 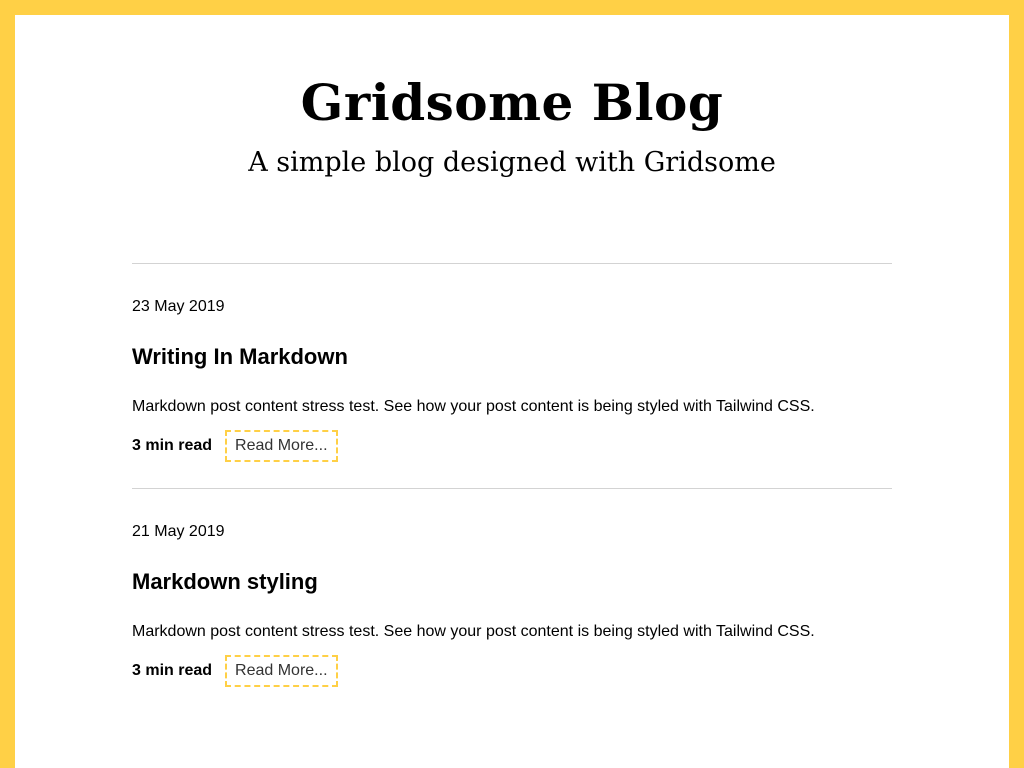 What do you see at coordinates (225, 582) in the screenshot?
I see `post-title: Markdown styling` at bounding box center [225, 582].